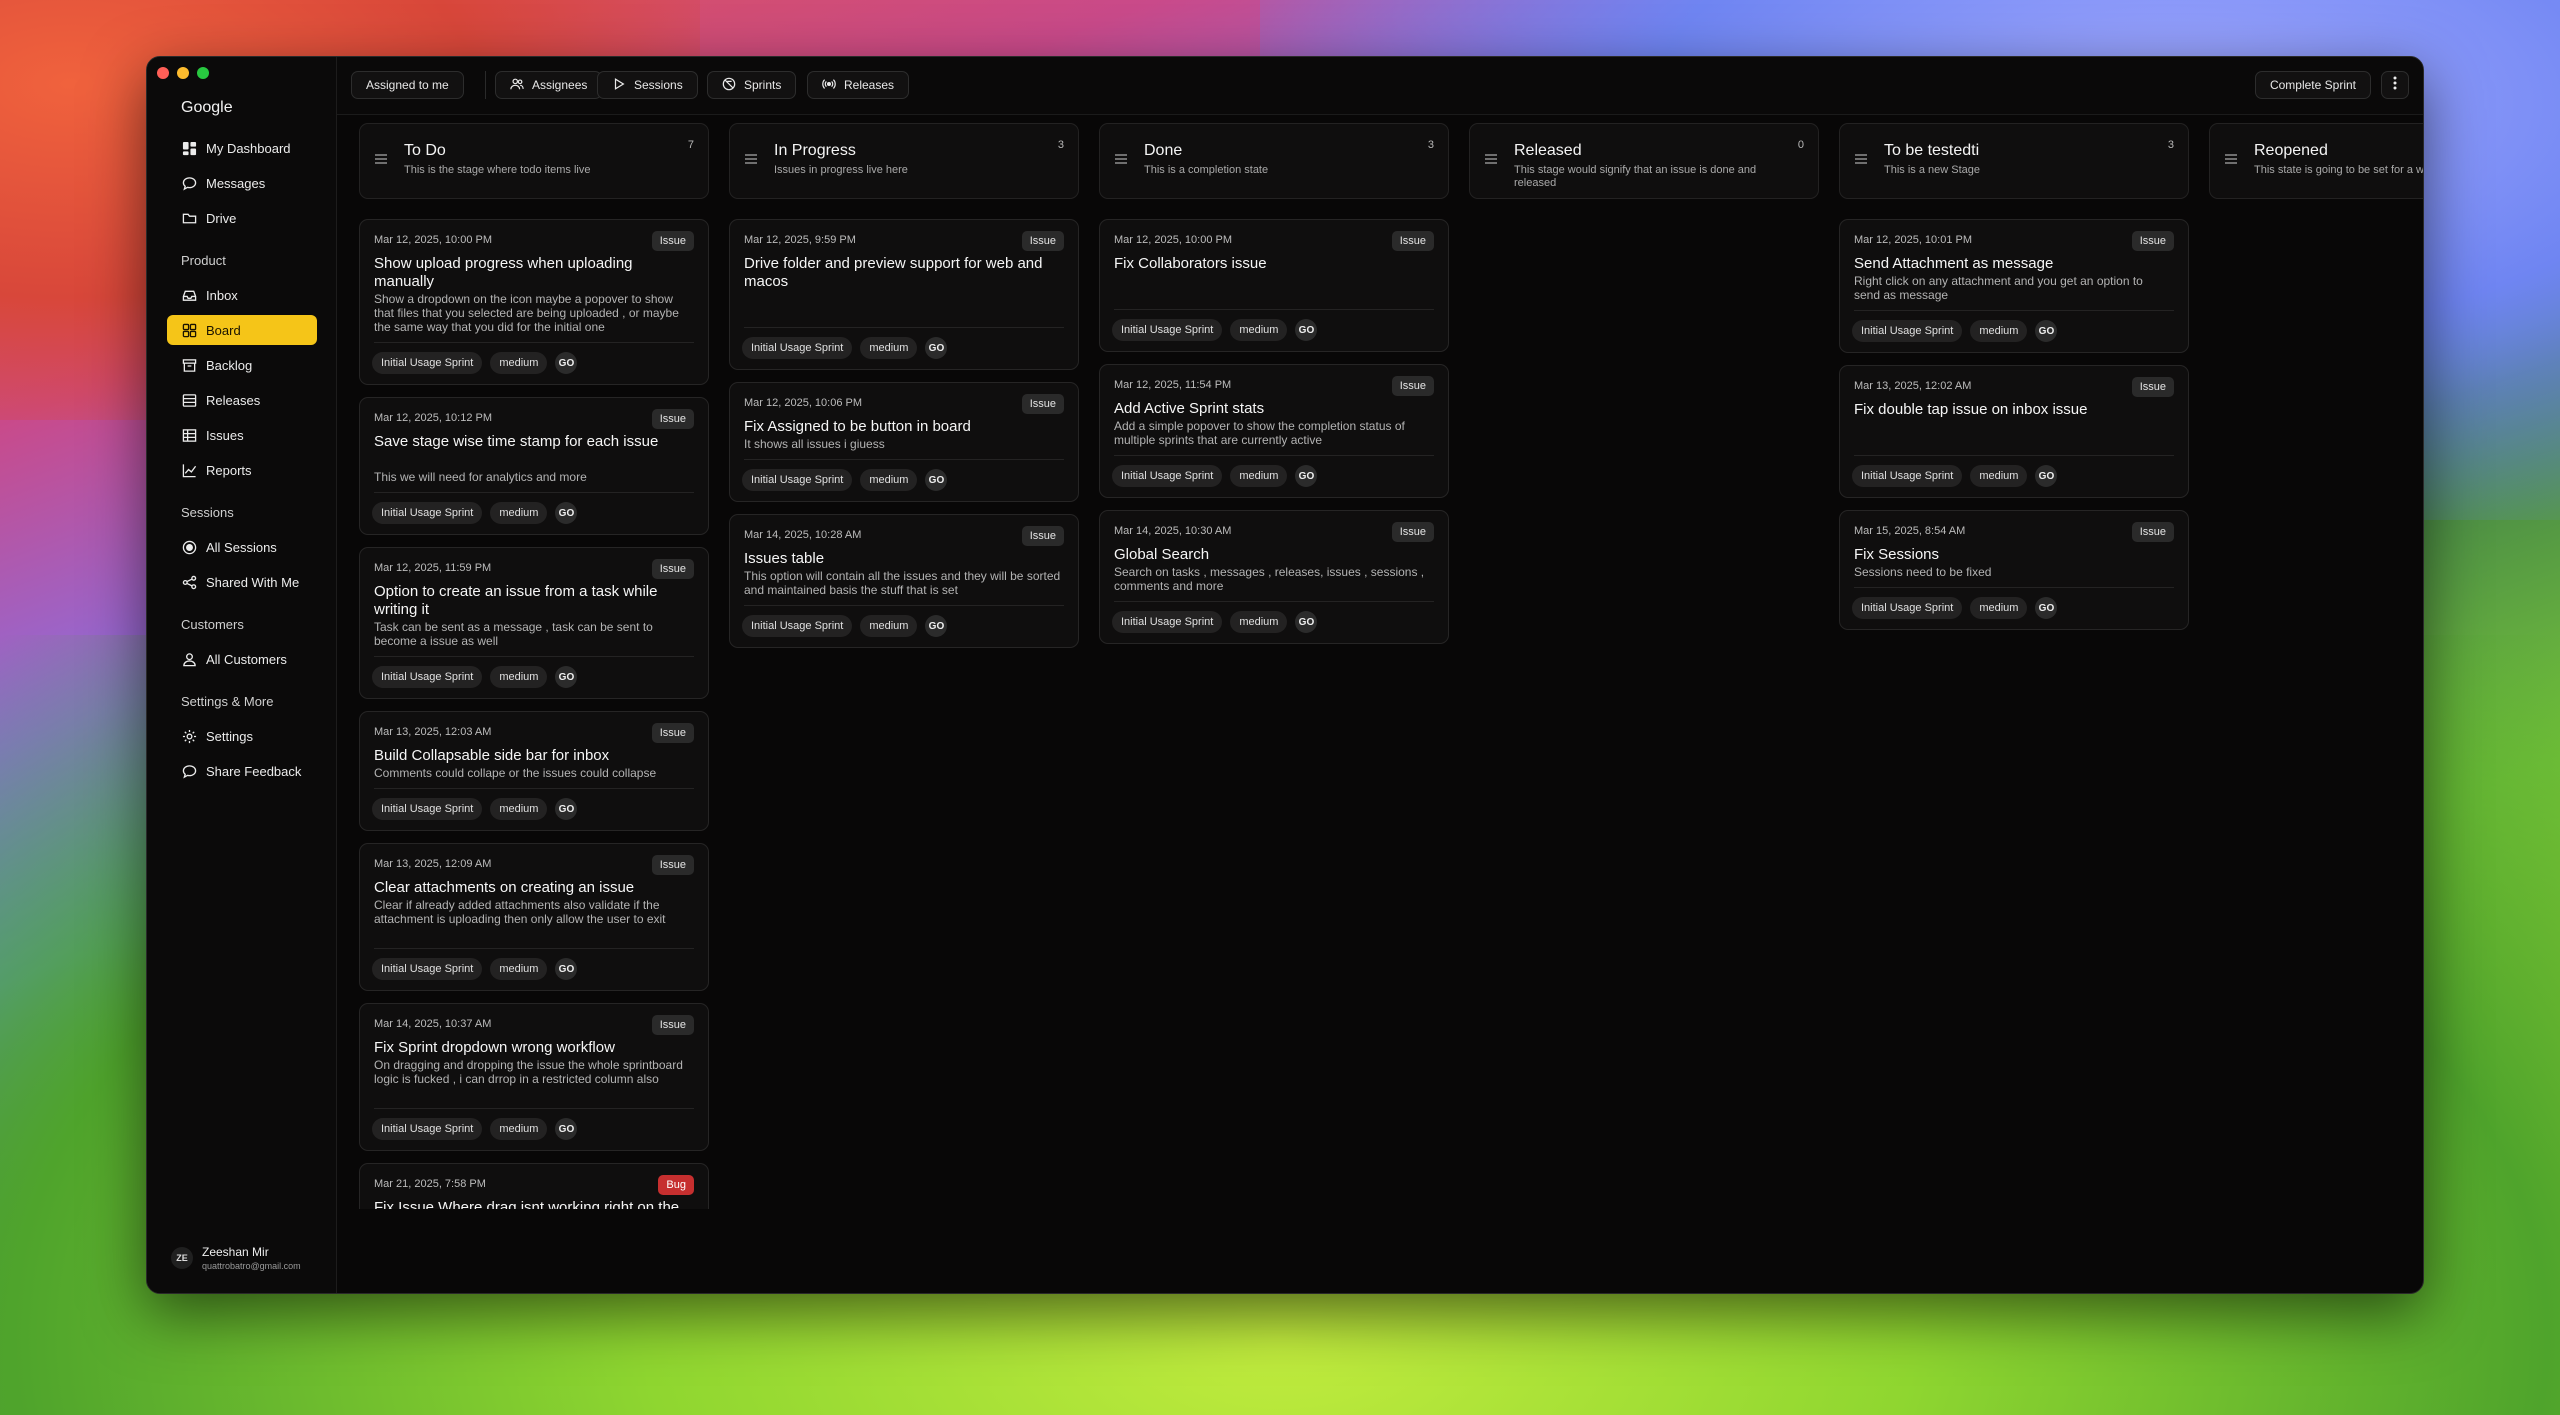 The height and width of the screenshot is (1415, 2560). Describe the element at coordinates (242, 183) in the screenshot. I see `sidebar-item-messages: Messages` at that location.